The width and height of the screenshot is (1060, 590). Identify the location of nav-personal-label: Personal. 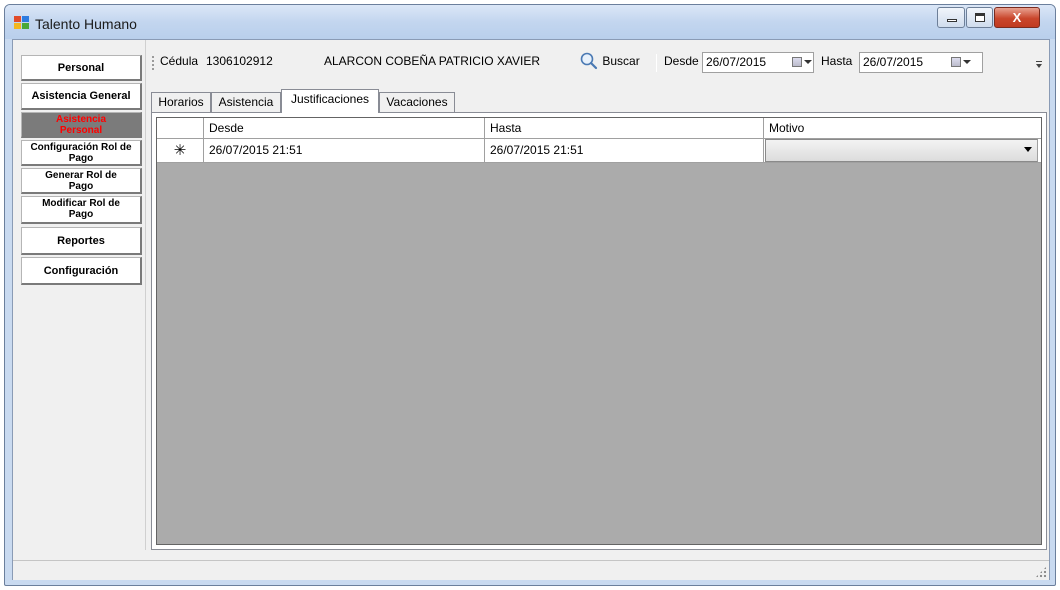
(81, 67).